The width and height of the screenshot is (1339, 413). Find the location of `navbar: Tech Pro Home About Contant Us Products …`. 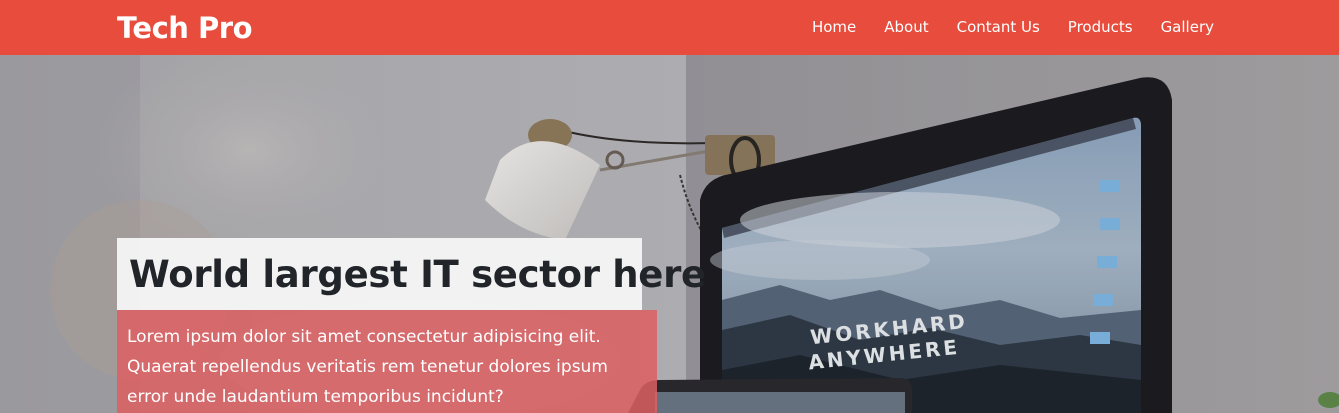

navbar: Tech Pro Home About Contant Us Products … is located at coordinates (669, 27).